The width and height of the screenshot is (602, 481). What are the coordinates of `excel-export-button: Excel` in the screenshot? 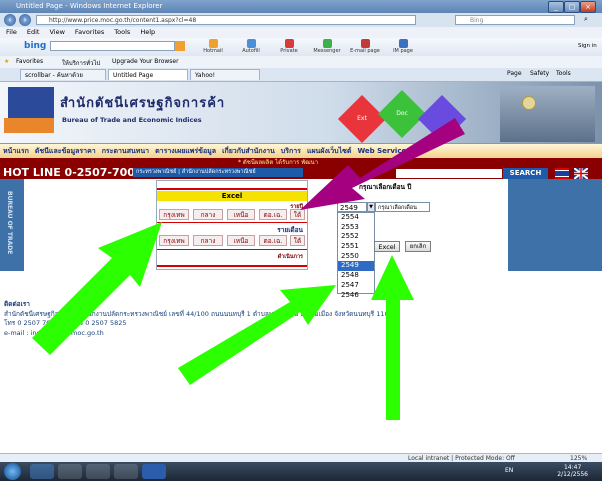 It's located at (387, 246).